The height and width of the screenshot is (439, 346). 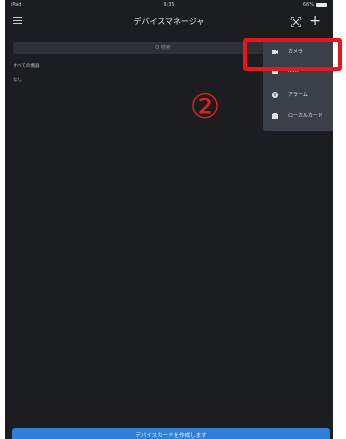 I want to click on section-label: すべての機器, so click(x=26, y=66).